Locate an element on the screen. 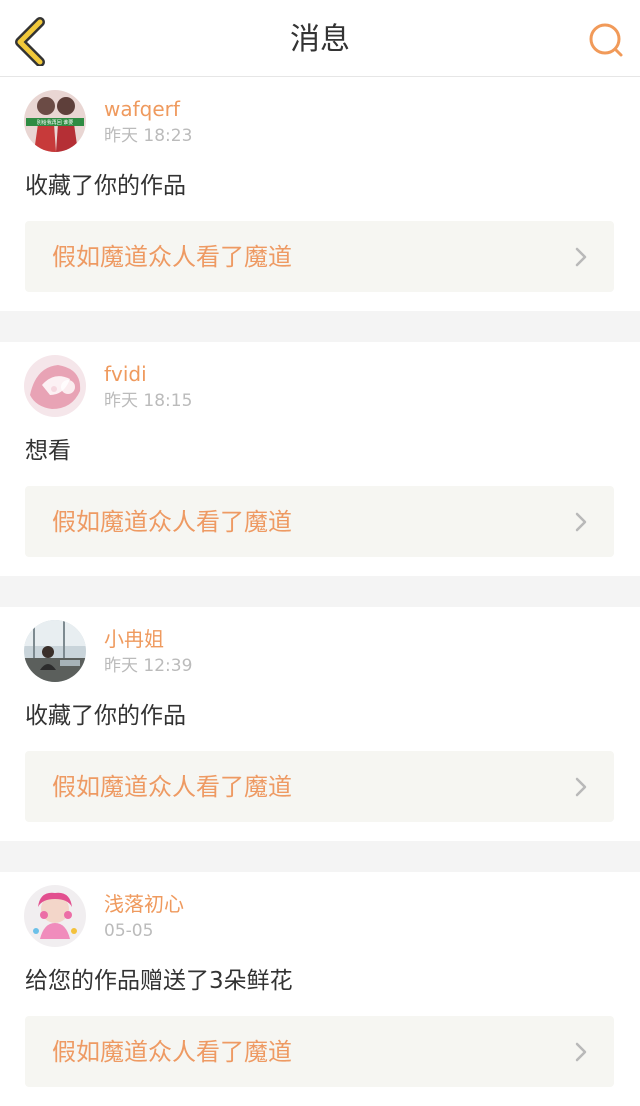 The height and width of the screenshot is (1106, 640). message-text: 给您的作品赠送了3朵鲜花 is located at coordinates (159, 981).